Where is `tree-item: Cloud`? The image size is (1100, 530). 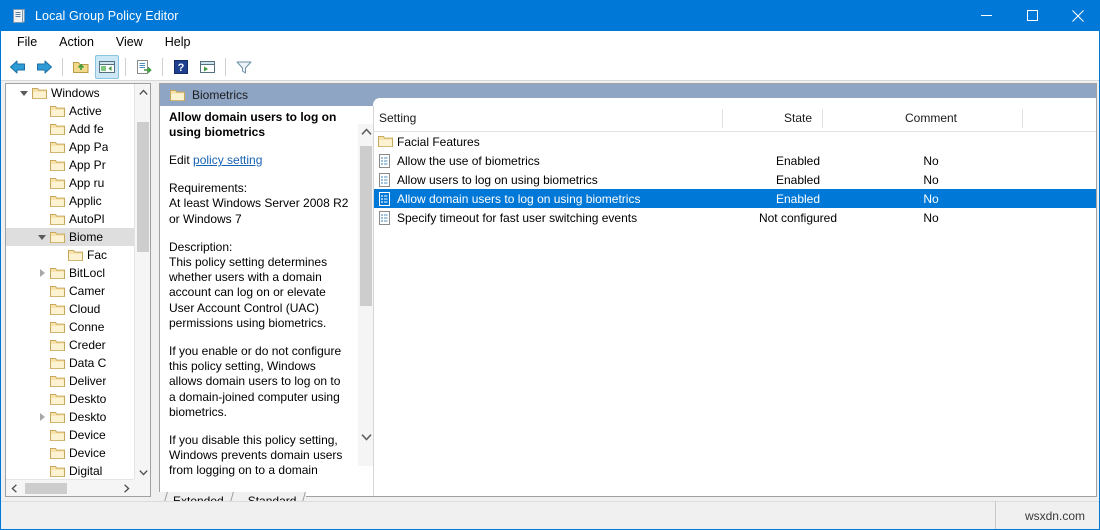
tree-item: Cloud is located at coordinates (70, 309).